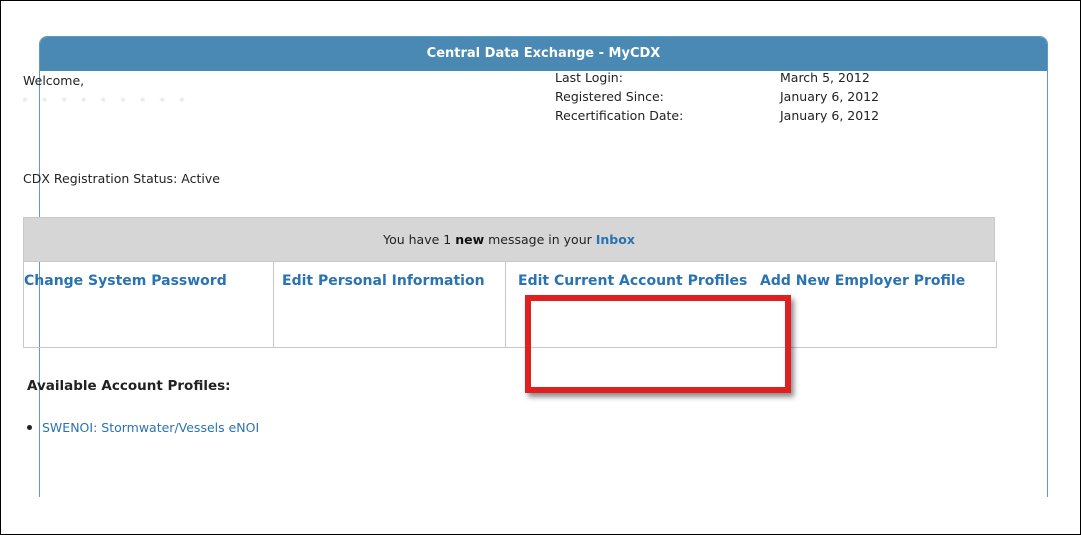 Image resolution: width=1081 pixels, height=535 pixels. Describe the element at coordinates (619, 115) in the screenshot. I see `recertification-date-label: Recertification Date:` at that location.